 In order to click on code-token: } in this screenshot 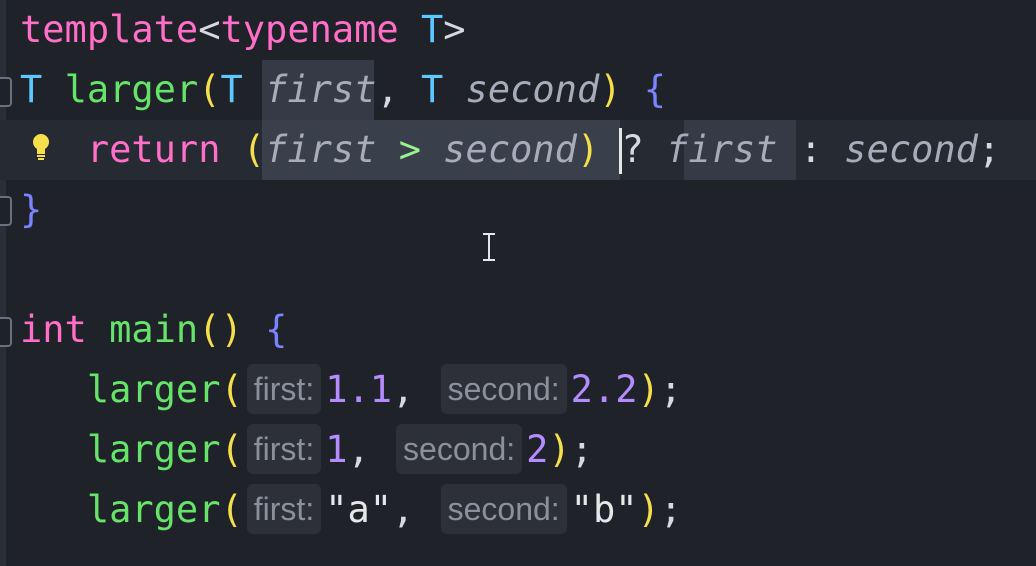, I will do `click(31, 209)`.